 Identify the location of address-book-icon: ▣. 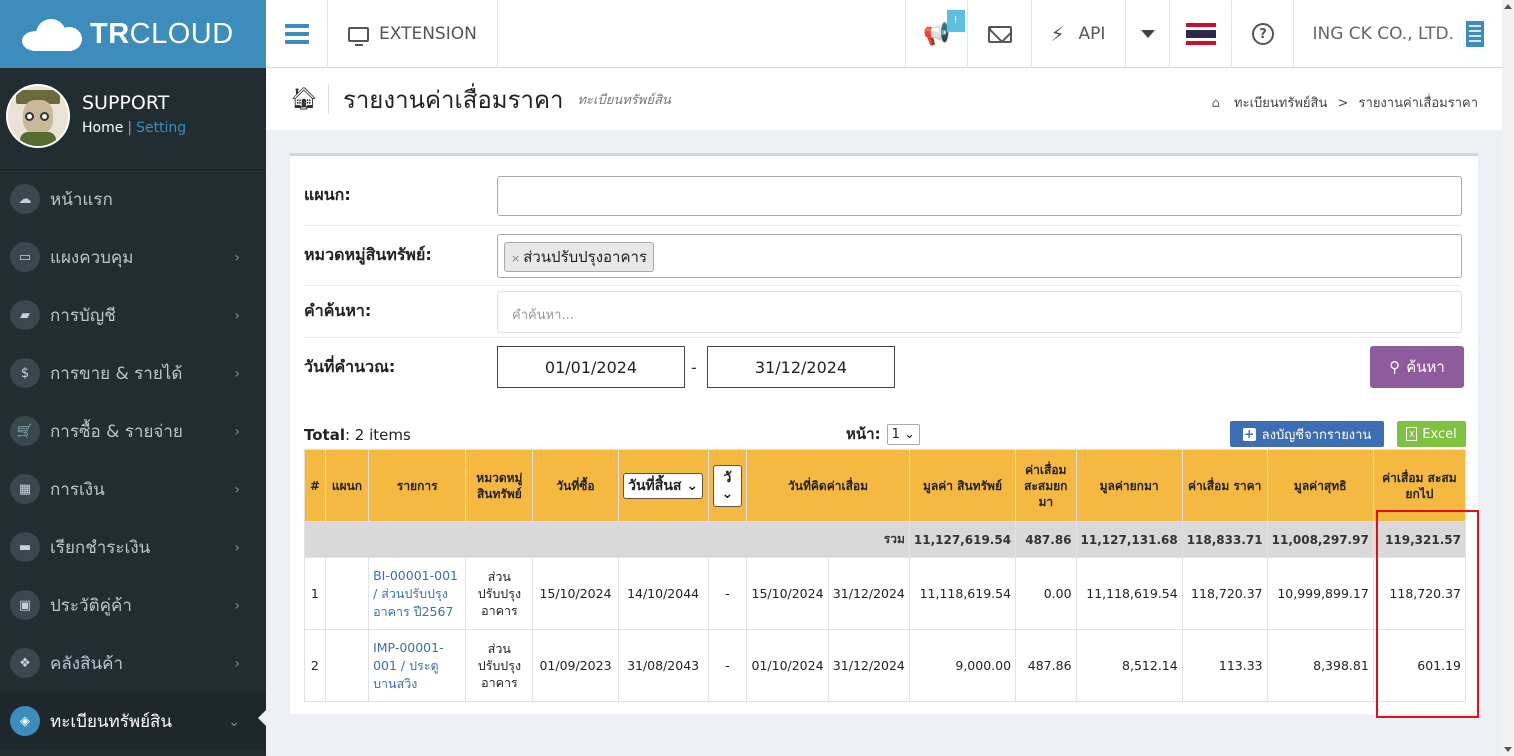
(25, 605).